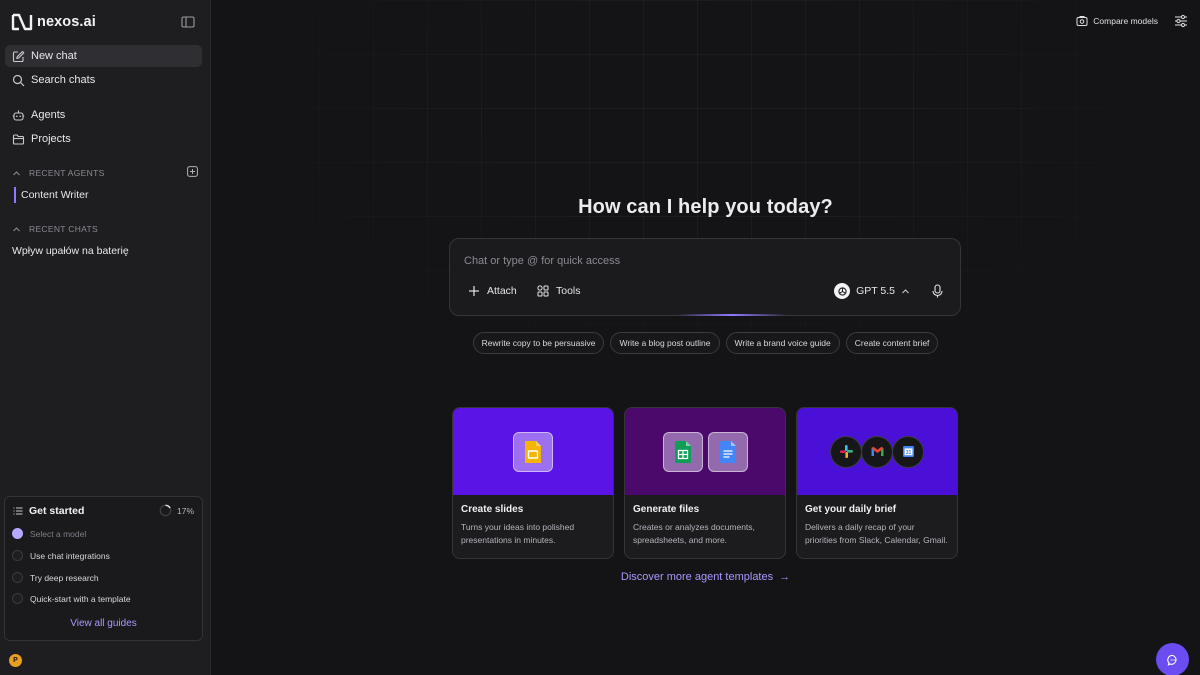 This screenshot has width=1200, height=675. What do you see at coordinates (66, 22) in the screenshot?
I see `app-name: nexos.ai` at bounding box center [66, 22].